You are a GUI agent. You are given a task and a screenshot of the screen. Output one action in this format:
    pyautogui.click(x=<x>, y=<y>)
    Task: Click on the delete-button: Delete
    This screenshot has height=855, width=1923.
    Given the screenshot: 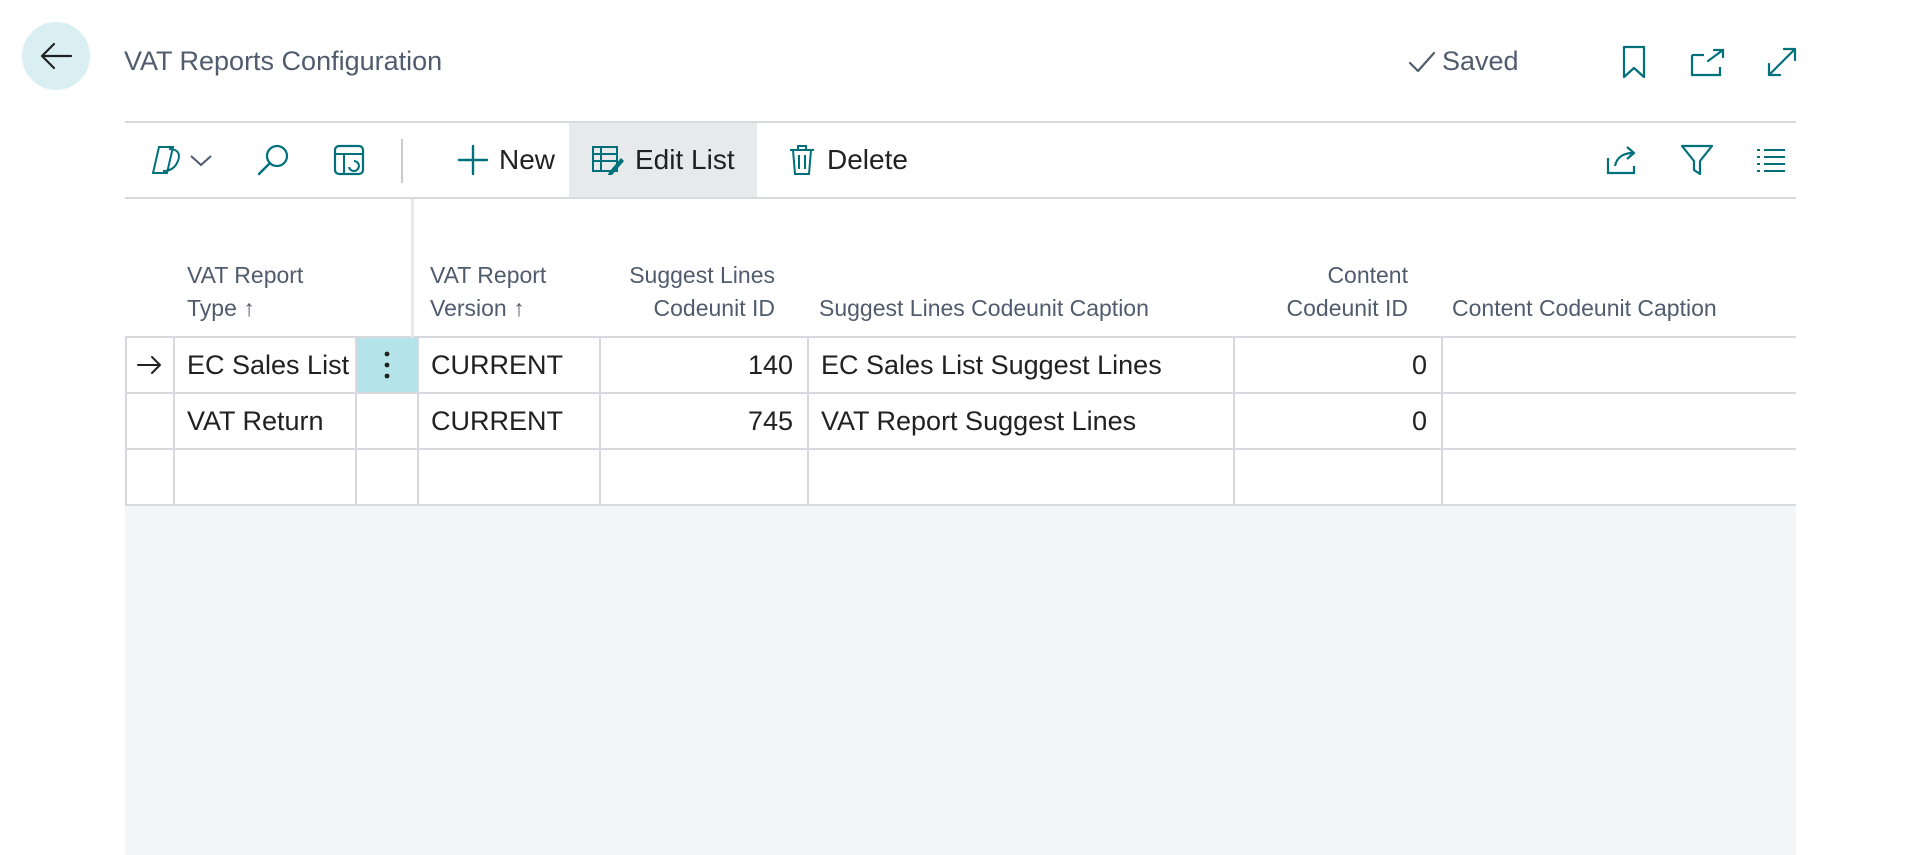 What is the action you would take?
    pyautogui.click(x=847, y=160)
    